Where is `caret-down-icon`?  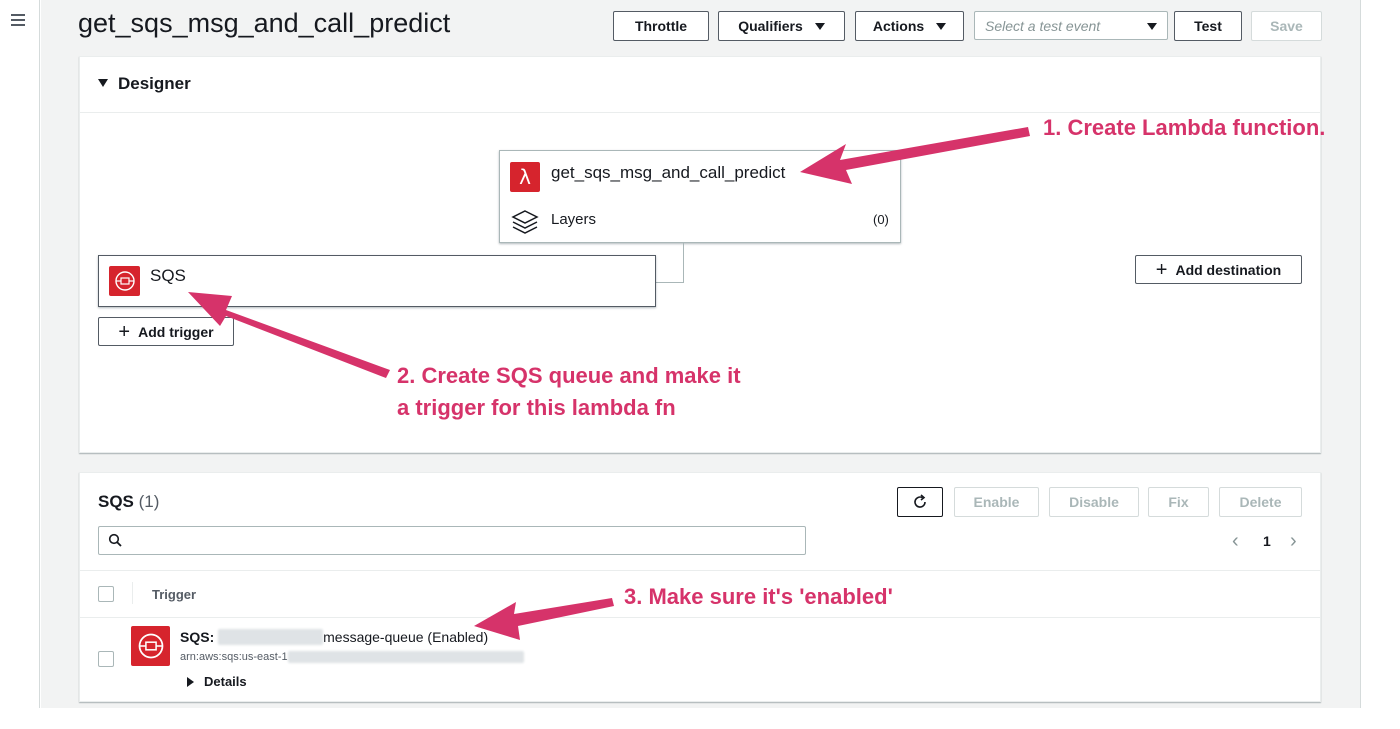 caret-down-icon is located at coordinates (103, 83).